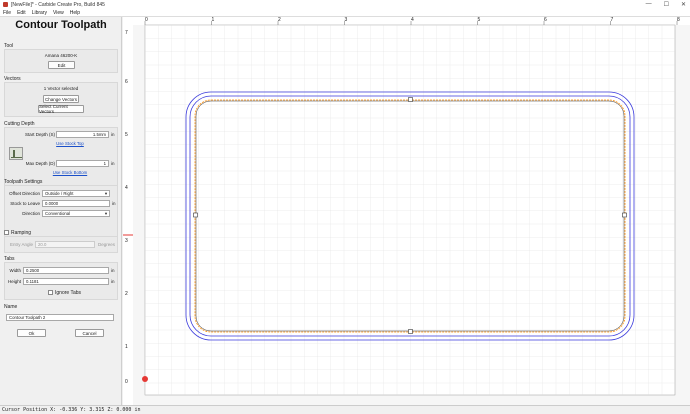 The image size is (690, 414). I want to click on use-stock-top-link: Use Stock Top, so click(70, 143).